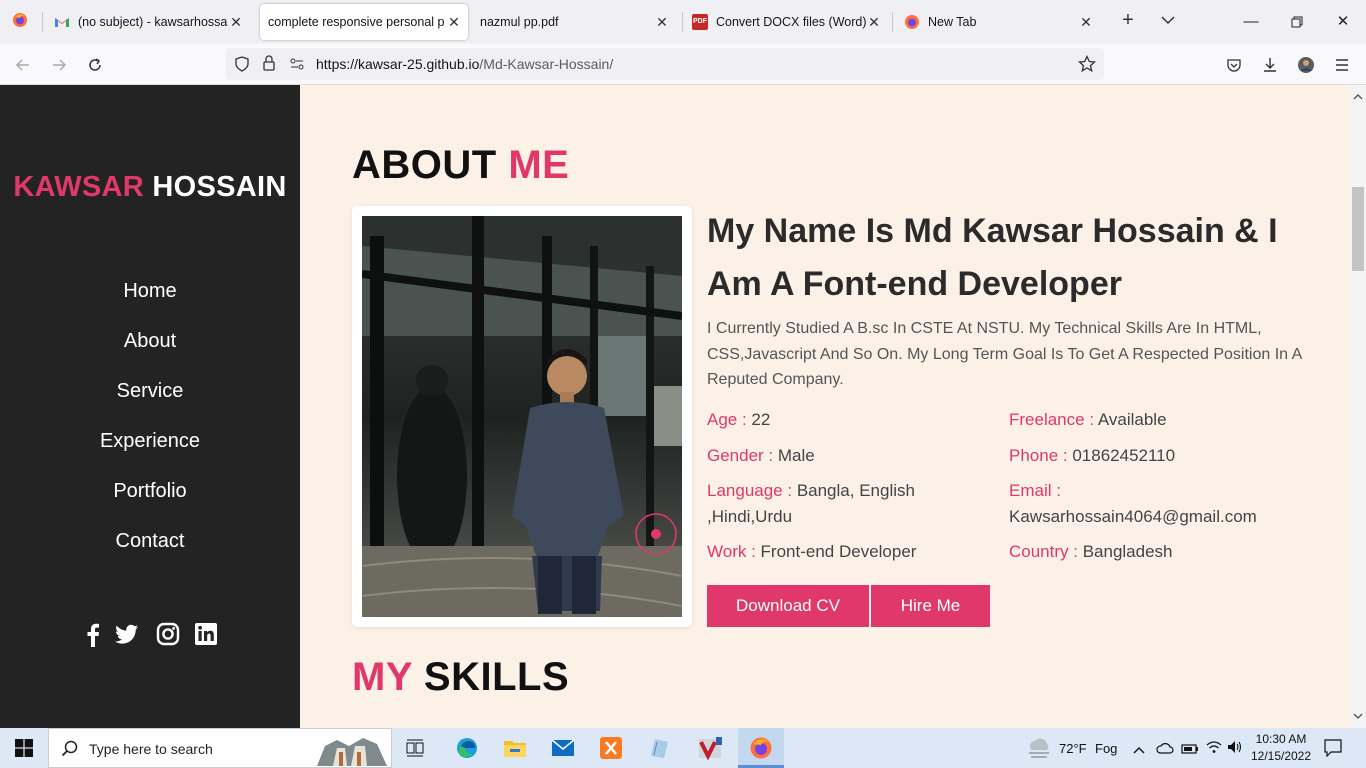  What do you see at coordinates (1190, 751) in the screenshot?
I see `battery-icon` at bounding box center [1190, 751].